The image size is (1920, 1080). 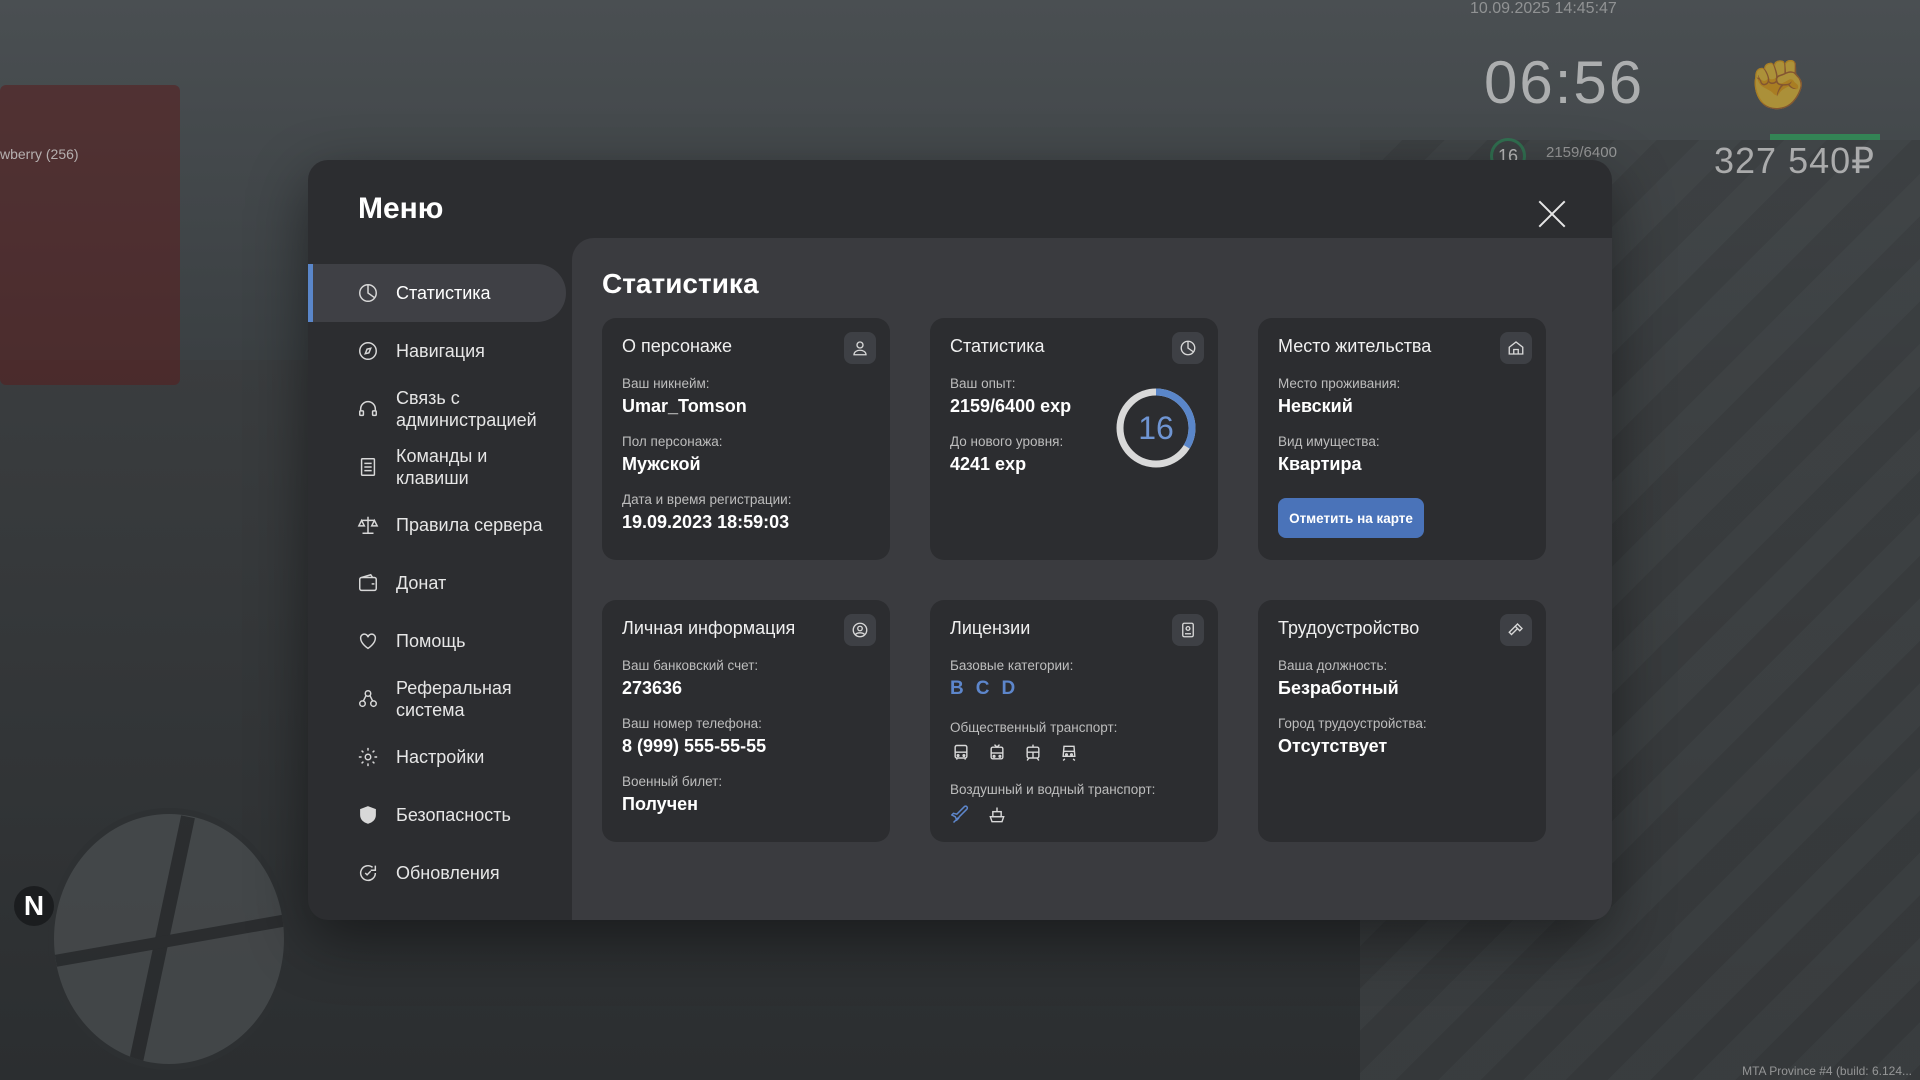 I want to click on sidebar-item-referral: Реферальная система, so click(x=437, y=699).